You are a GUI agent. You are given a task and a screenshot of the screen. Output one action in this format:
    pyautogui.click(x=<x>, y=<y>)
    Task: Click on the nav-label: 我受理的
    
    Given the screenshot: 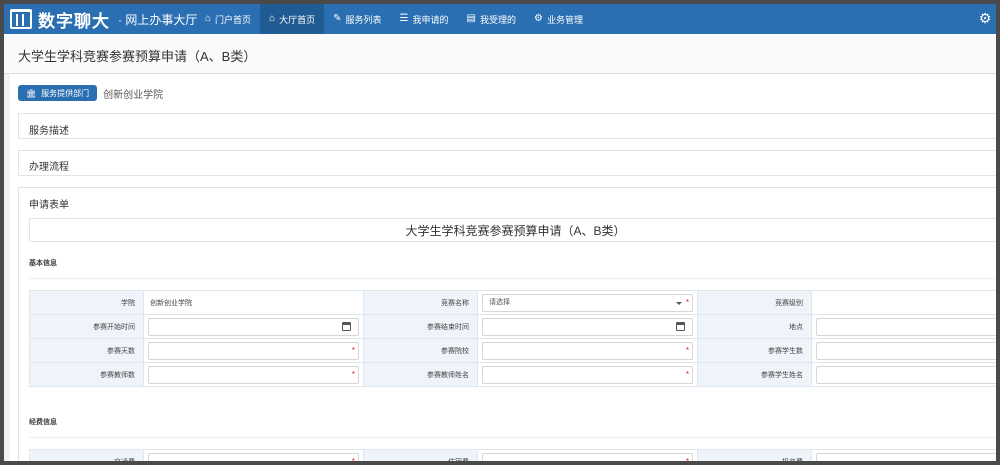 What is the action you would take?
    pyautogui.click(x=497, y=19)
    